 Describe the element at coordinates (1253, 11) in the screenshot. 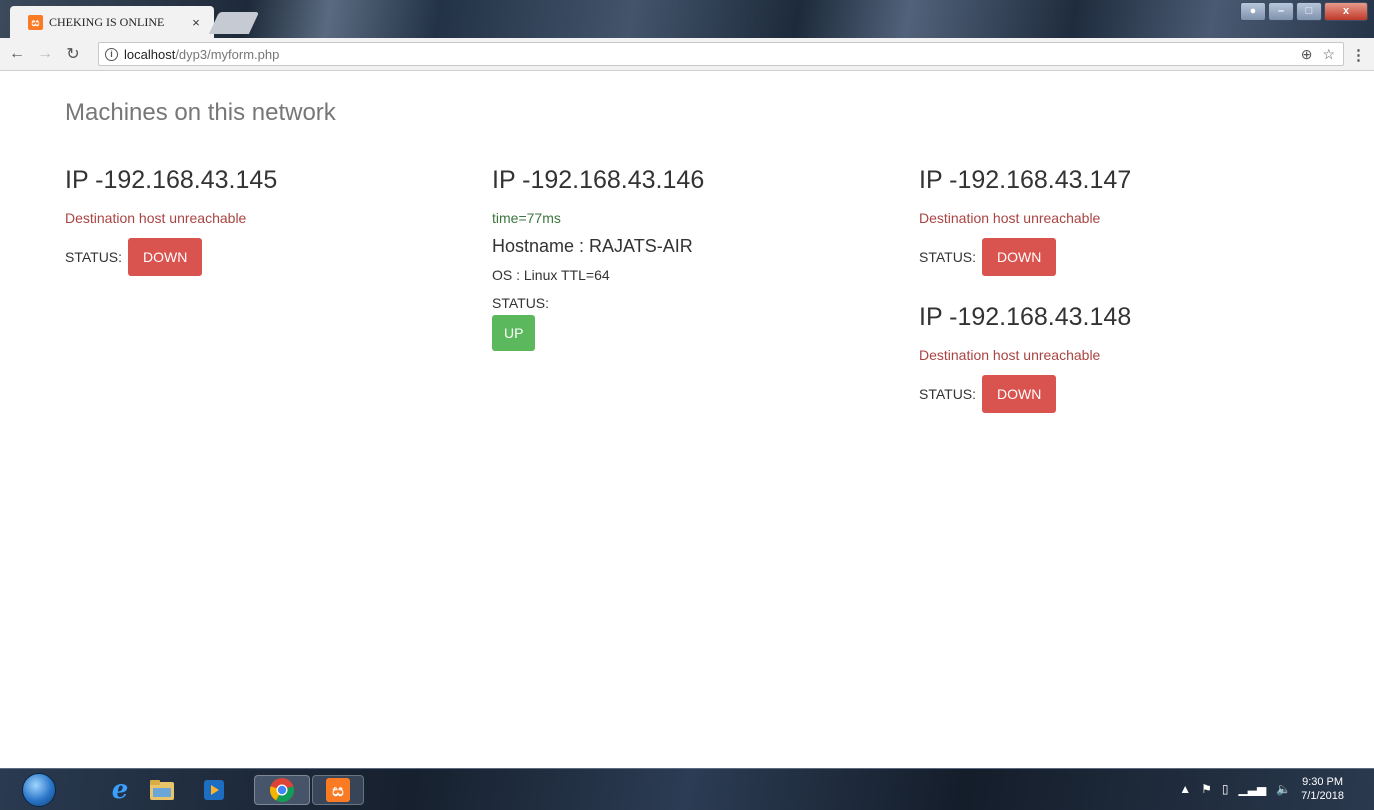

I see `user-profile-icon: ●` at that location.